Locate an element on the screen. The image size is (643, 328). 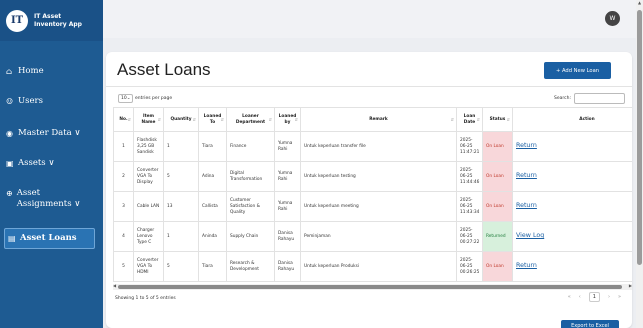
cell-no: 3 is located at coordinates (123, 206).